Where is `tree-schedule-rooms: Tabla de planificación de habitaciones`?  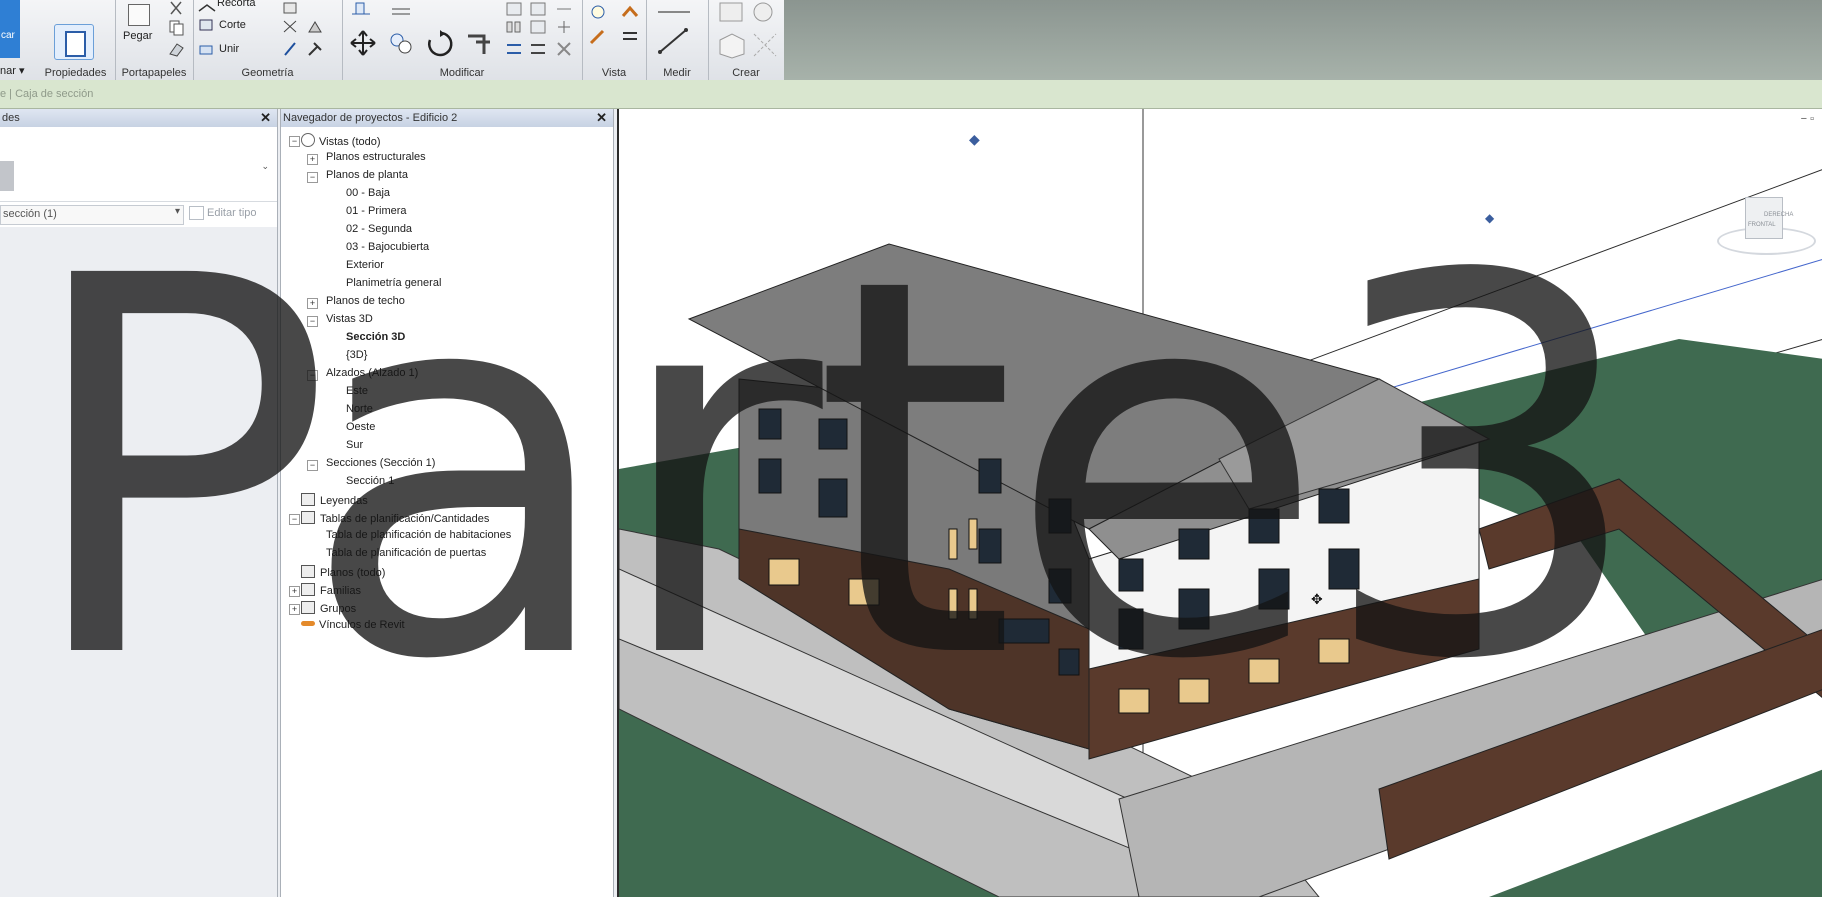 tree-schedule-rooms: Tabla de planificación de habitaciones is located at coordinates (418, 535).